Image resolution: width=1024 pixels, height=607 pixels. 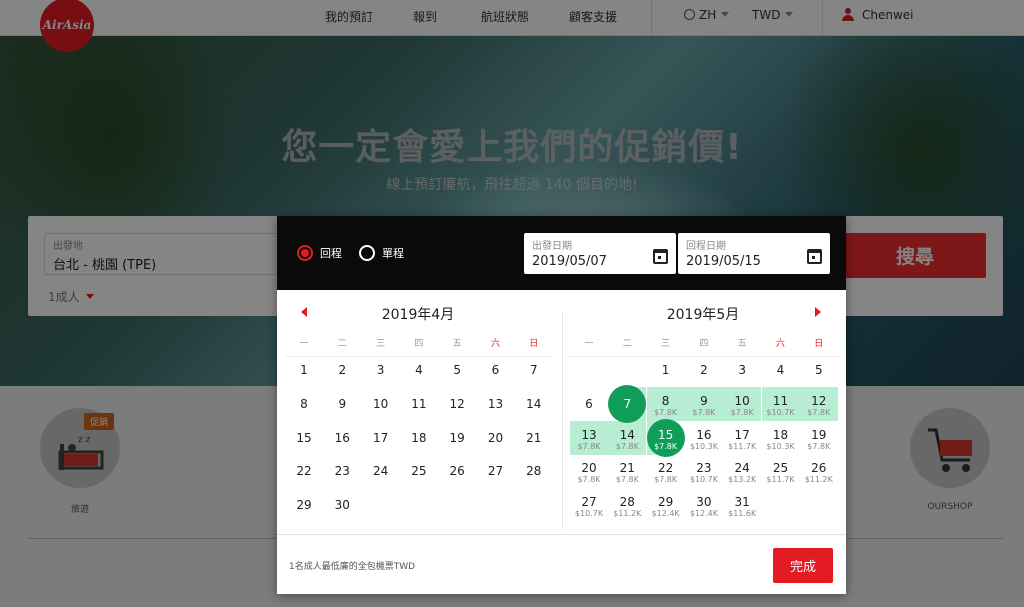 I want to click on prev-month-arrow, so click(x=304, y=312).